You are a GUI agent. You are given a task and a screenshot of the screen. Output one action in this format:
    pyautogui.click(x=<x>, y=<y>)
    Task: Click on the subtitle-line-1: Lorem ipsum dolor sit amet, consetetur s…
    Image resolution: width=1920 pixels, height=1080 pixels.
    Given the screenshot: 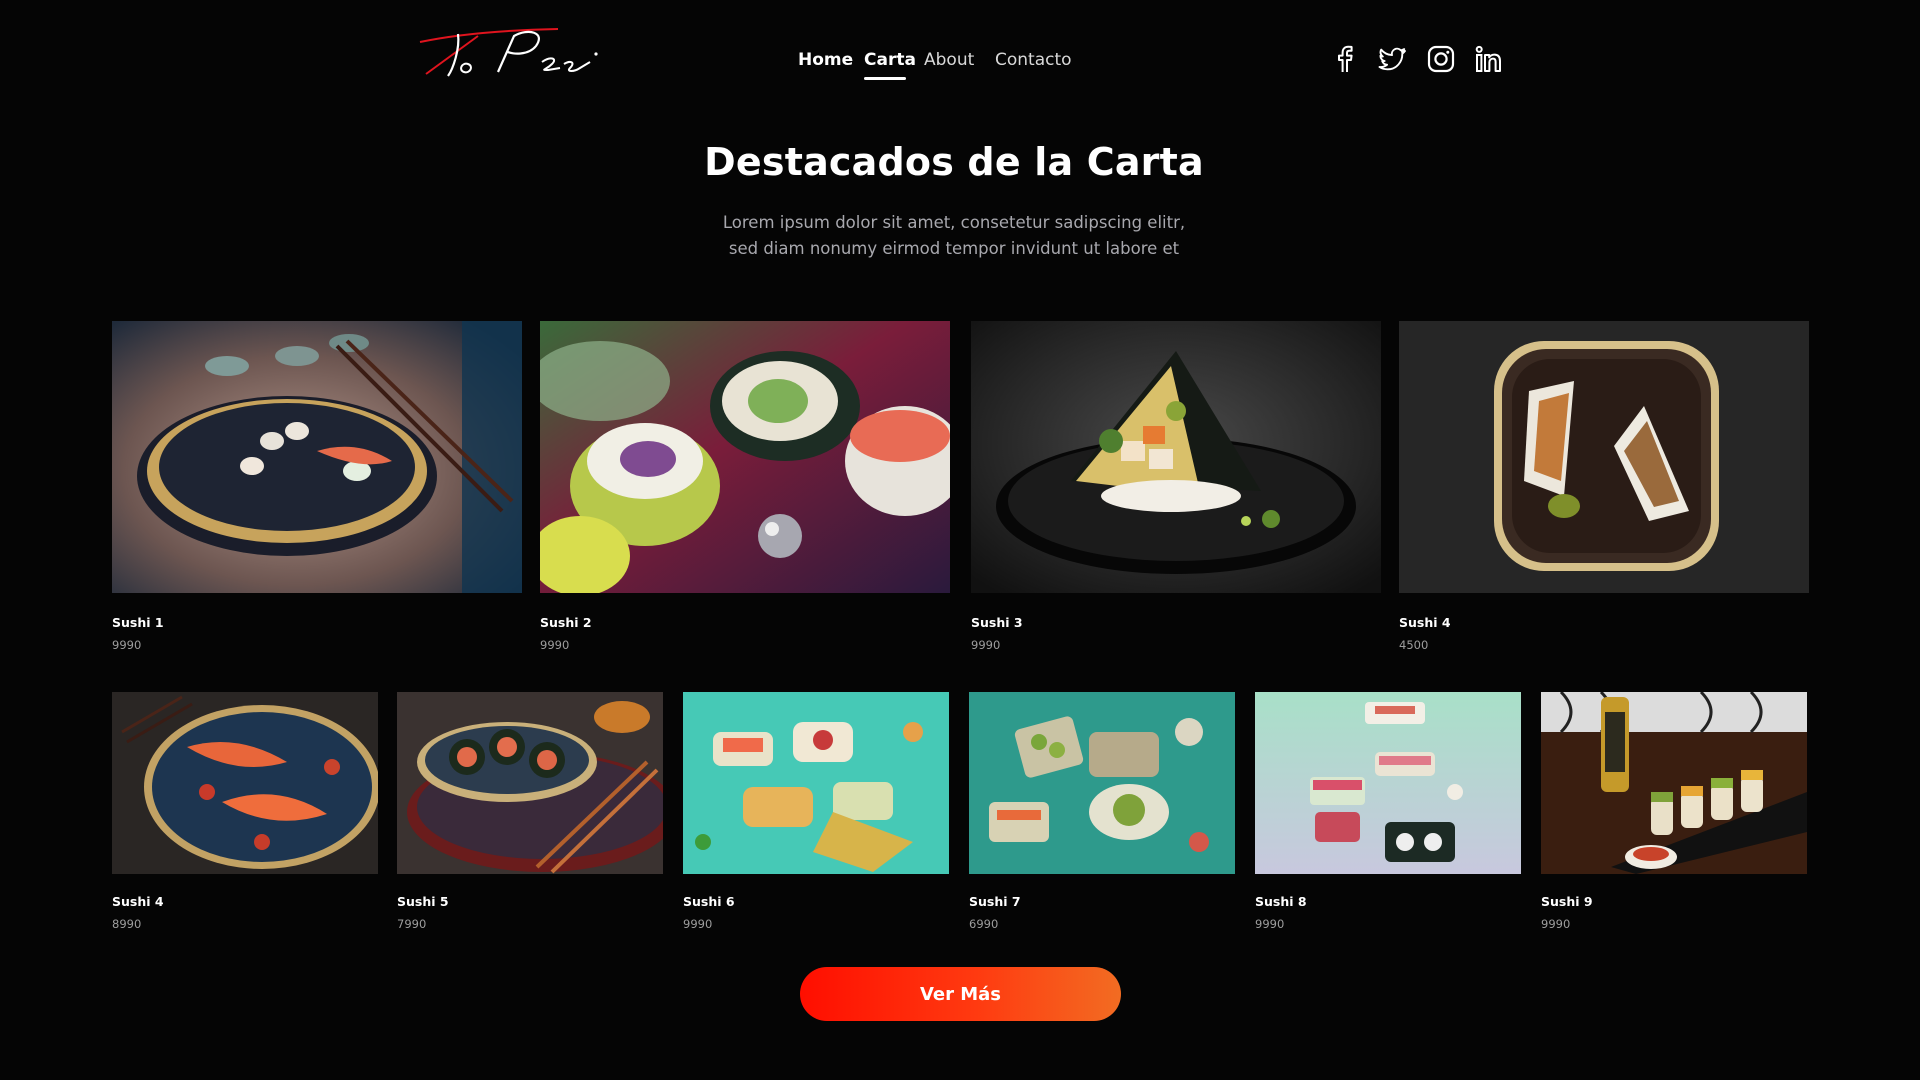 What is the action you would take?
    pyautogui.click(x=954, y=222)
    